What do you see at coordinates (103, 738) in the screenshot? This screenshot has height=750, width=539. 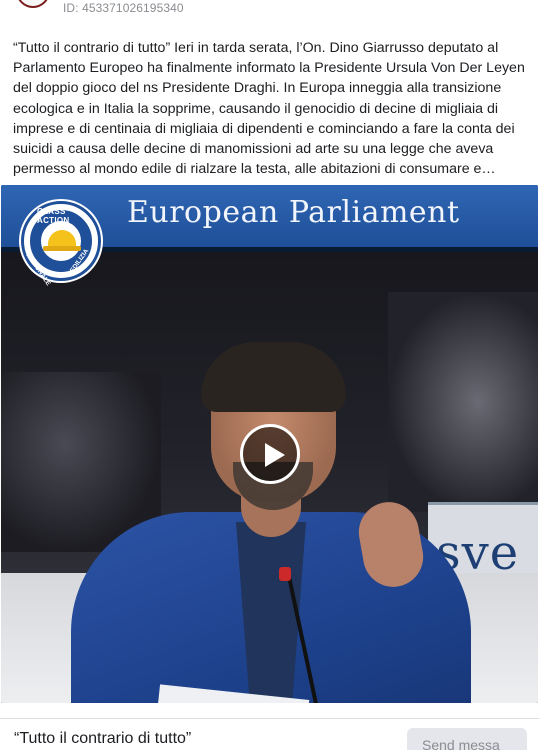 I see `video-caption: “Tutto il contrario di tutto”` at bounding box center [103, 738].